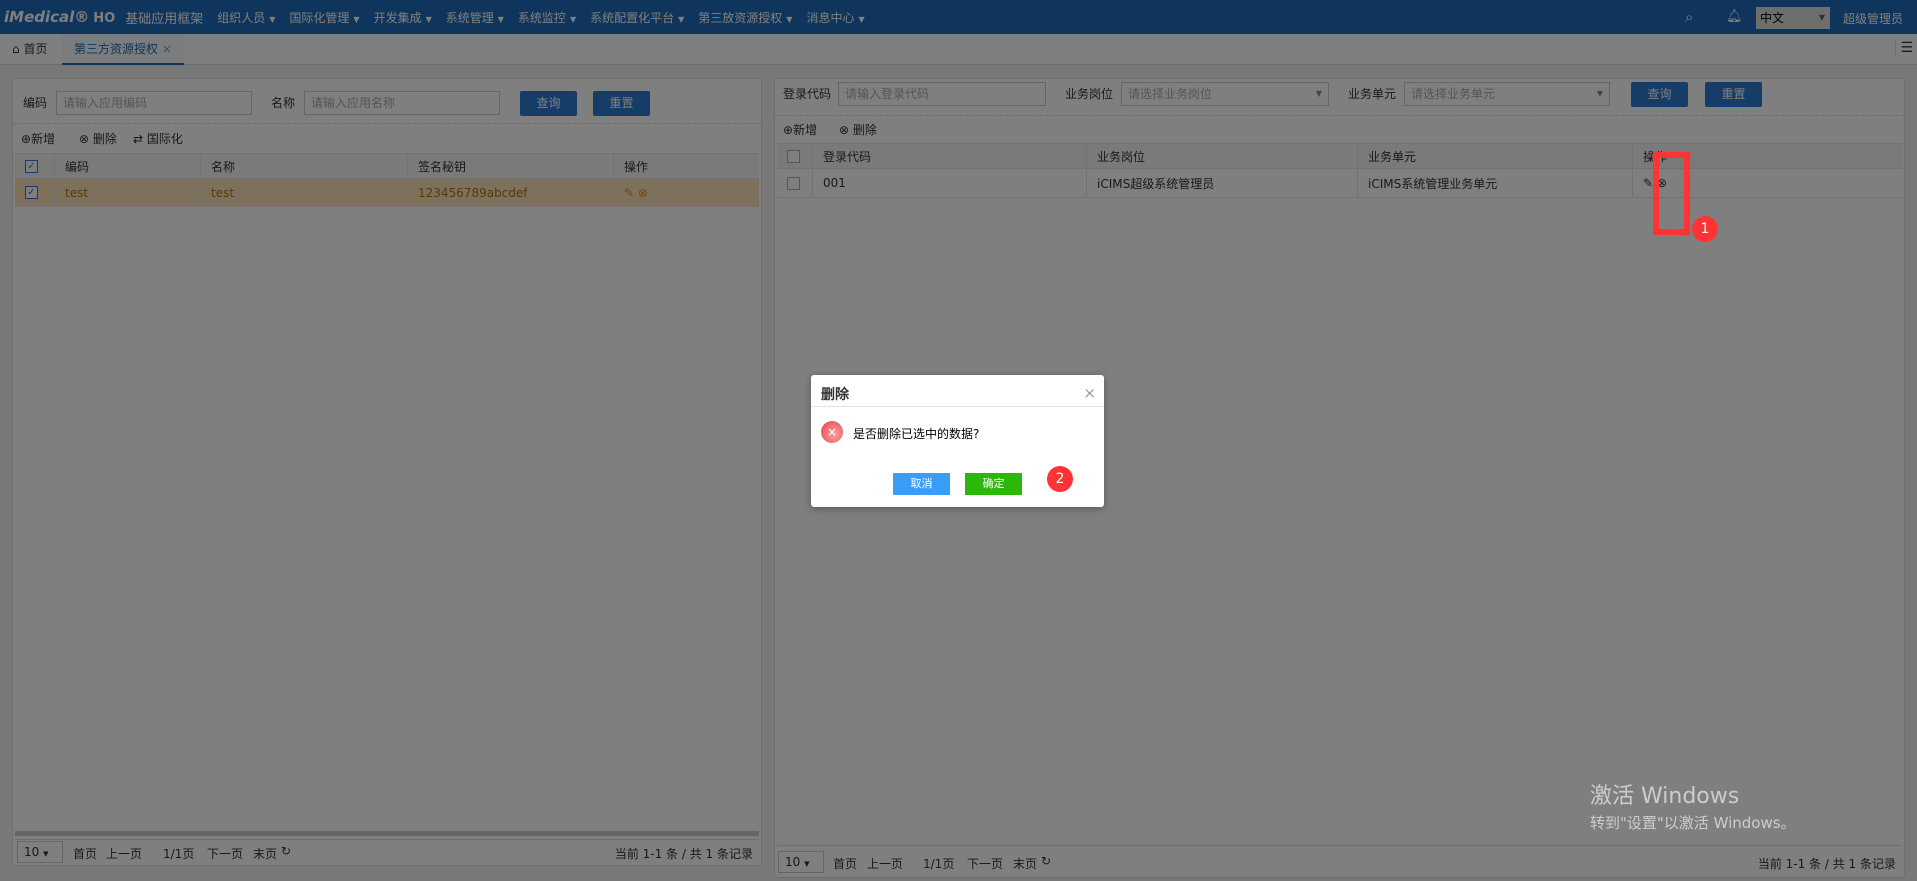  What do you see at coordinates (921, 484) in the screenshot?
I see `cancel-button: 取消` at bounding box center [921, 484].